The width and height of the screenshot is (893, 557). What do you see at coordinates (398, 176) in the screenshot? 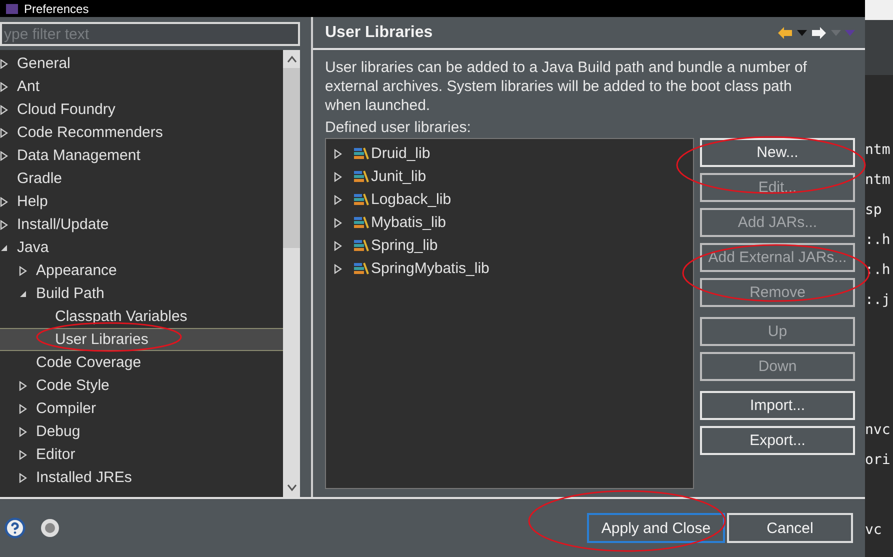
I see `library-item: Junit_lib` at bounding box center [398, 176].